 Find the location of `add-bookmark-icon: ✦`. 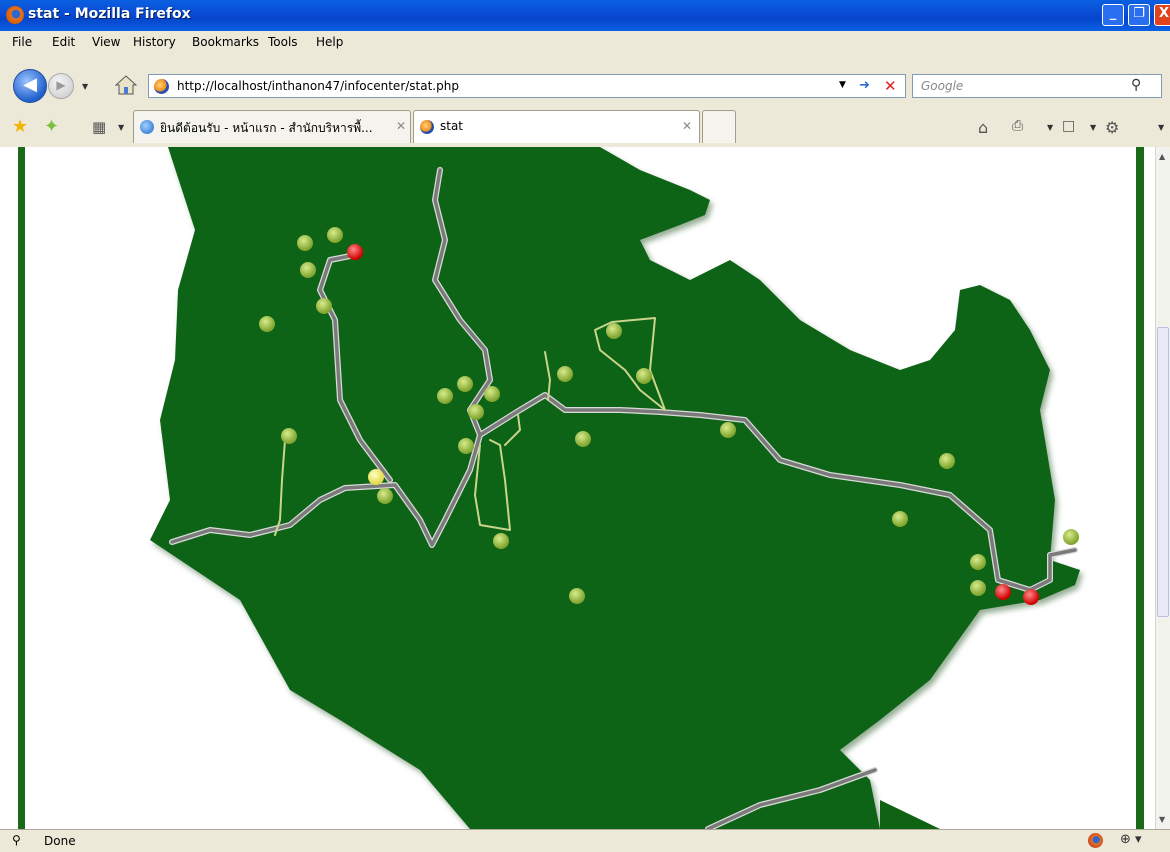

add-bookmark-icon: ✦ is located at coordinates (51, 126).